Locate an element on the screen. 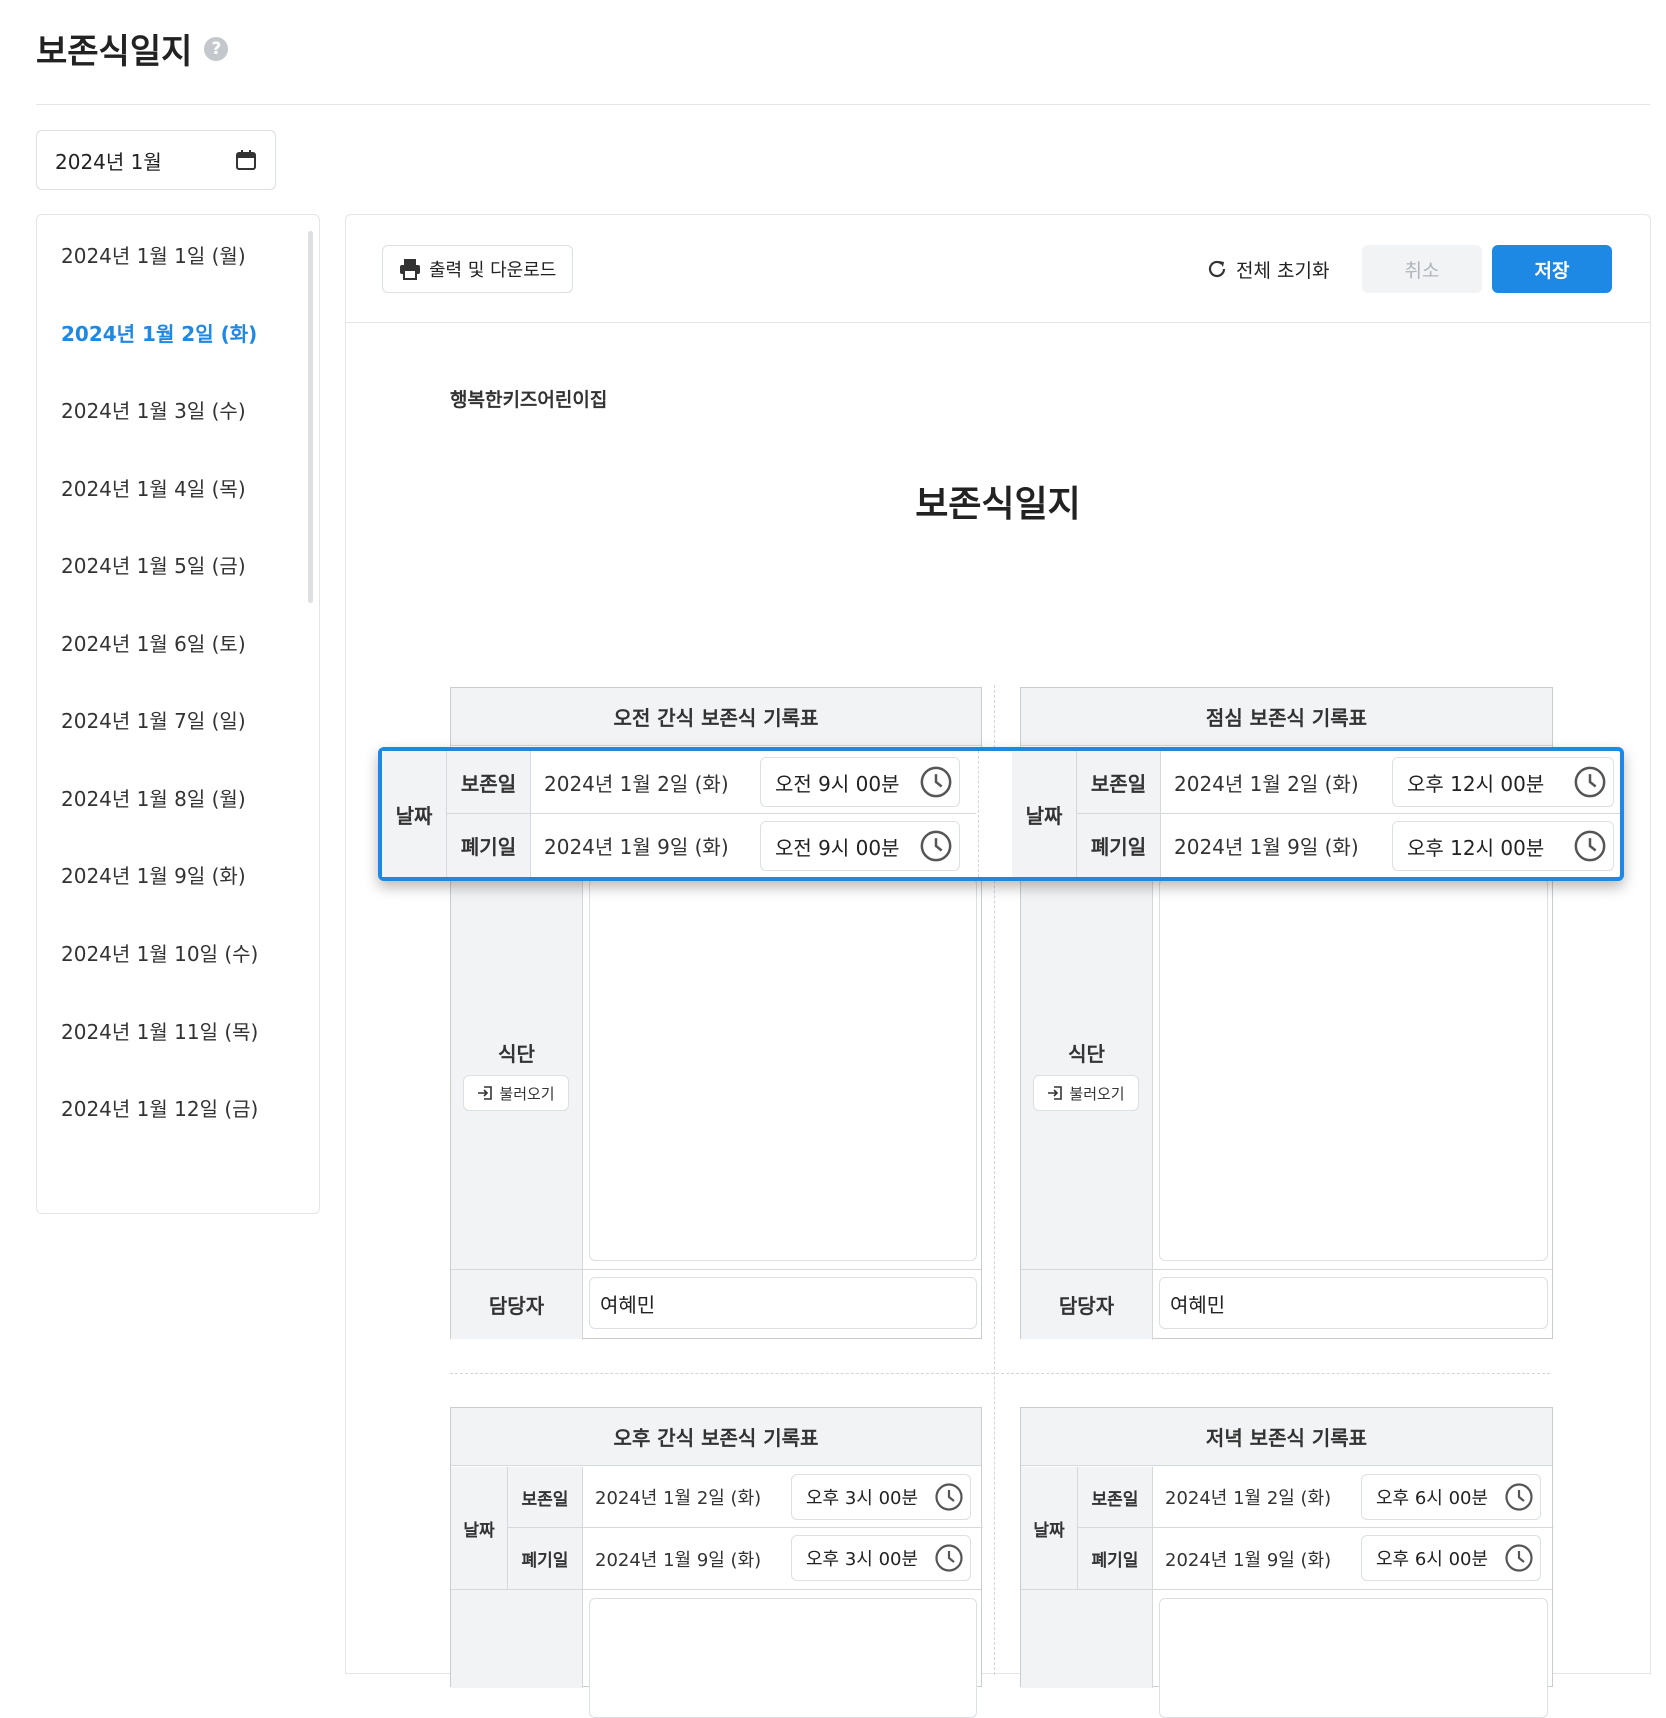 The image size is (1666, 1718). date-list-scrollbar is located at coordinates (310, 417).